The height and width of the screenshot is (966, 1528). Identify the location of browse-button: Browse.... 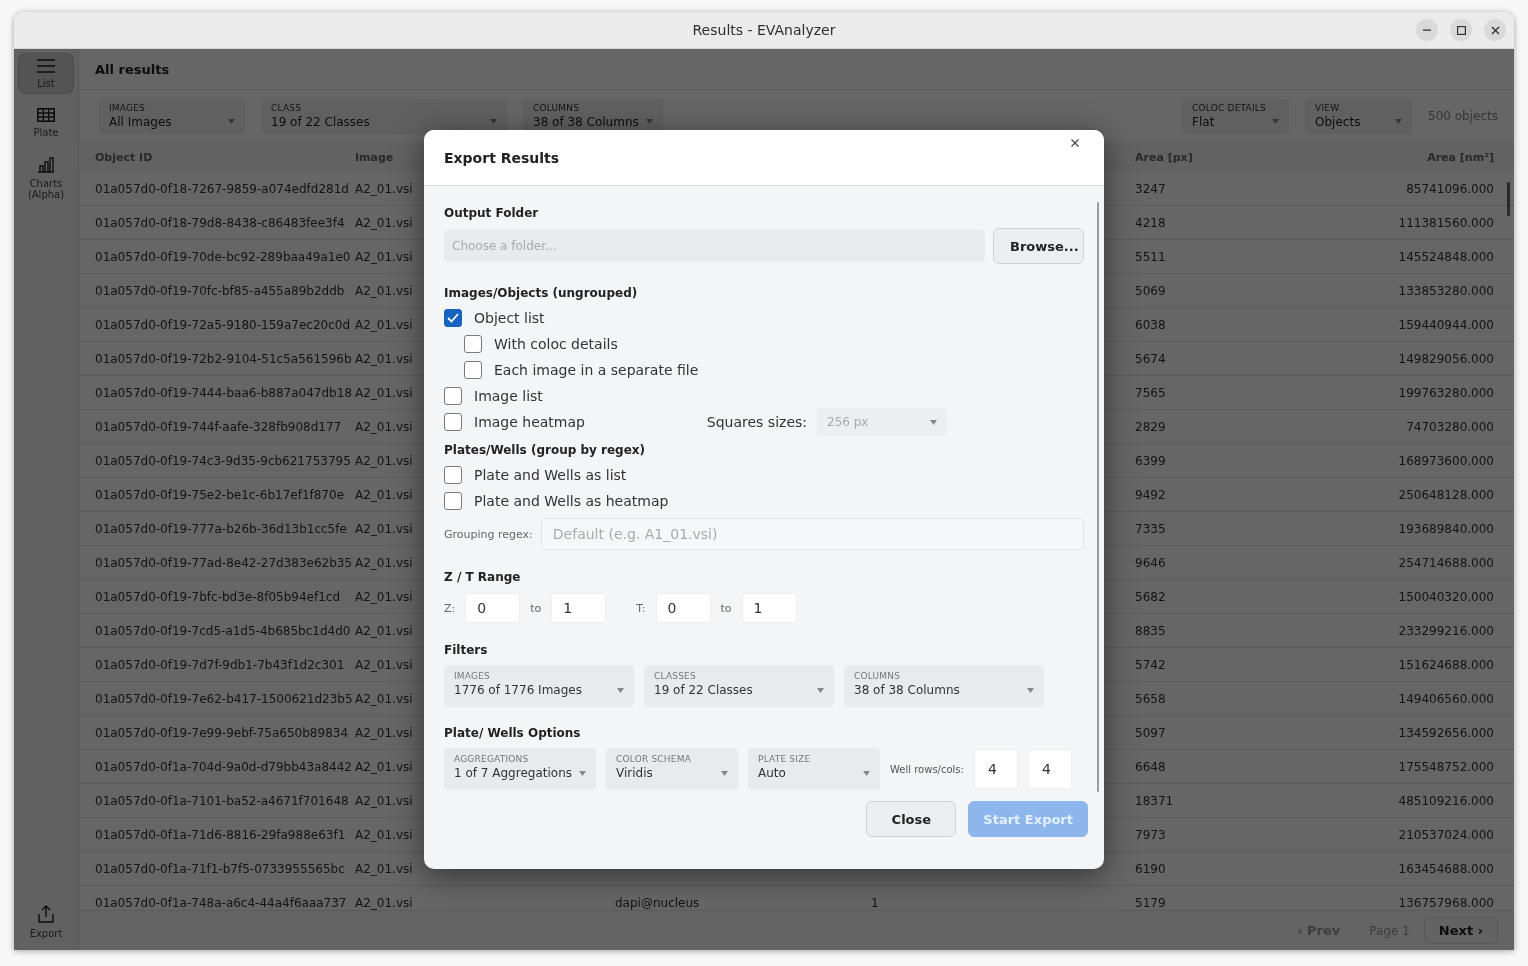
(1038, 246).